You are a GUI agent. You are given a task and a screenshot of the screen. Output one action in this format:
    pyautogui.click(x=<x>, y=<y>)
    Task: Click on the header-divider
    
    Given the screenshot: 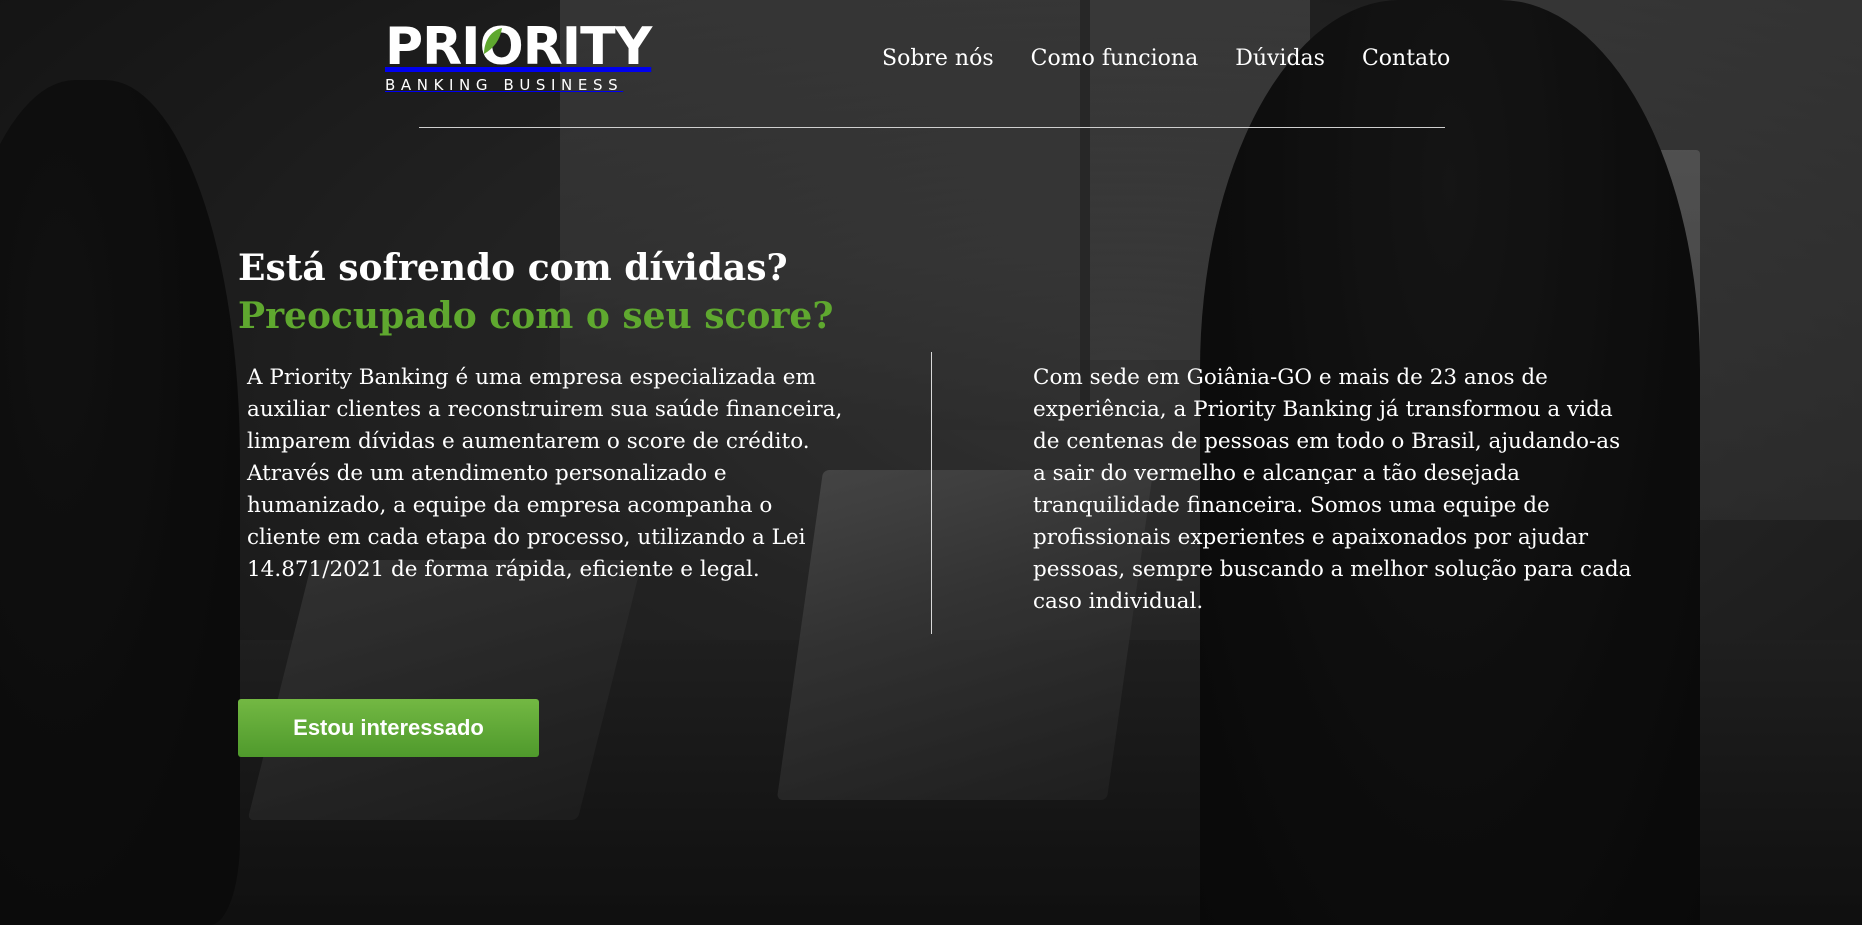 What is the action you would take?
    pyautogui.click(x=932, y=127)
    